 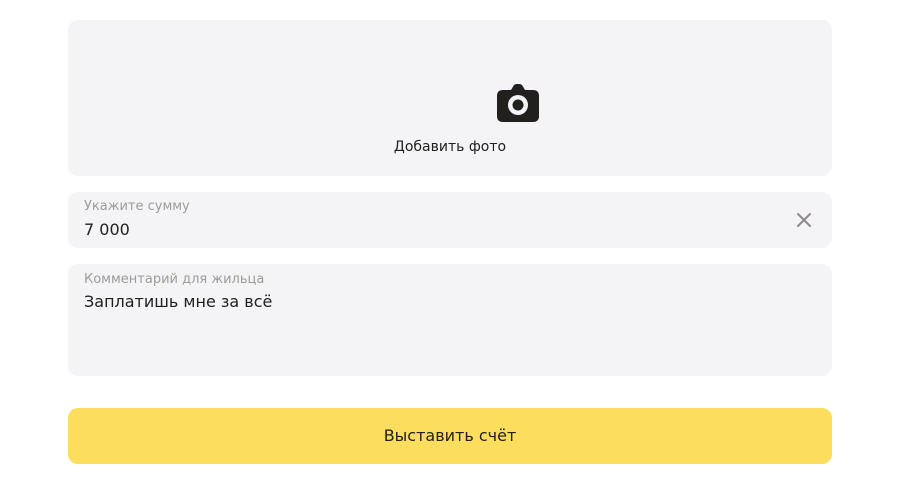 What do you see at coordinates (518, 103) in the screenshot?
I see `camera-icon` at bounding box center [518, 103].